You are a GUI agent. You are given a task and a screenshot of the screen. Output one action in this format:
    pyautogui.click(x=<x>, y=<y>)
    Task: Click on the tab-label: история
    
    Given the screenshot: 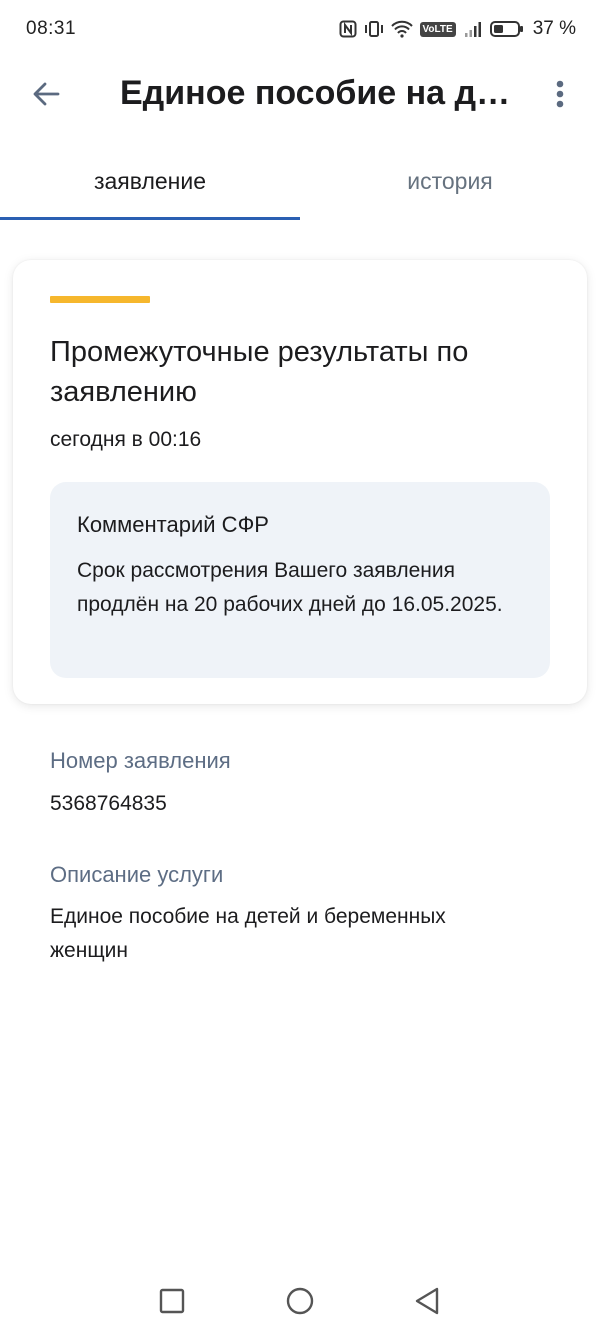 What is the action you would take?
    pyautogui.click(x=450, y=181)
    